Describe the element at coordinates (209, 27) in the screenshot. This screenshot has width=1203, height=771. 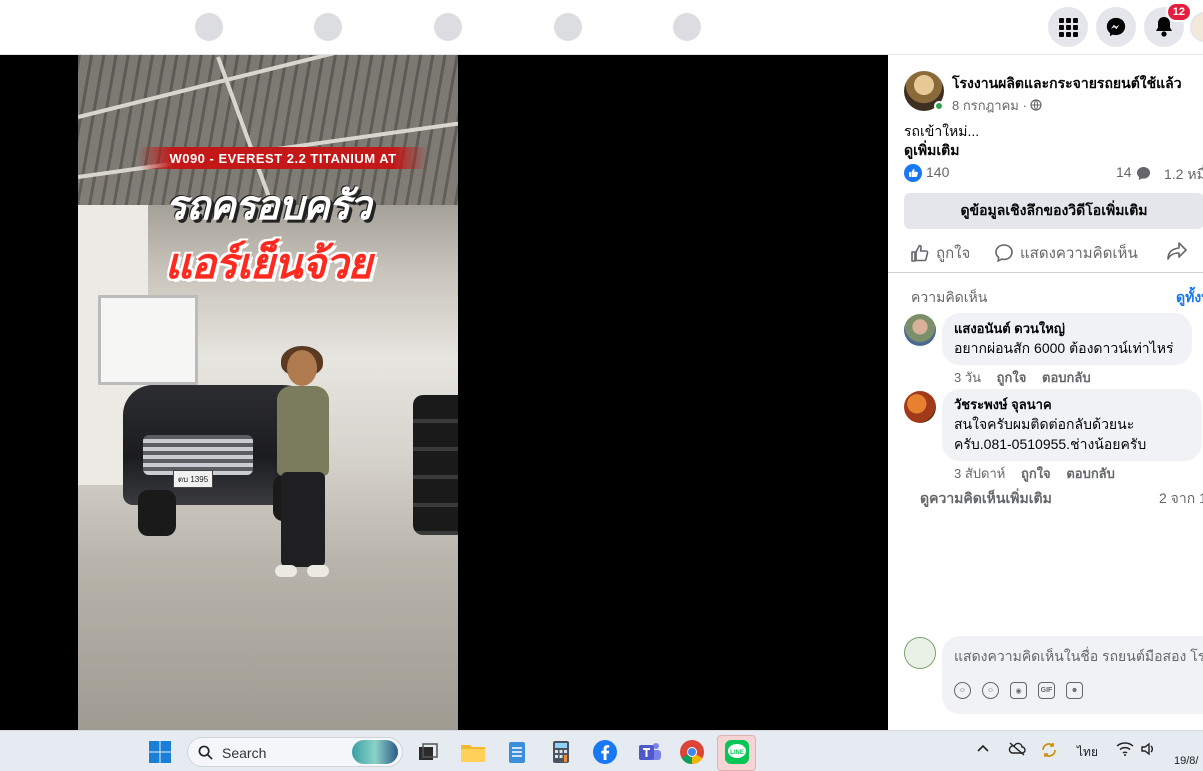
I see `nav-tab-home` at that location.